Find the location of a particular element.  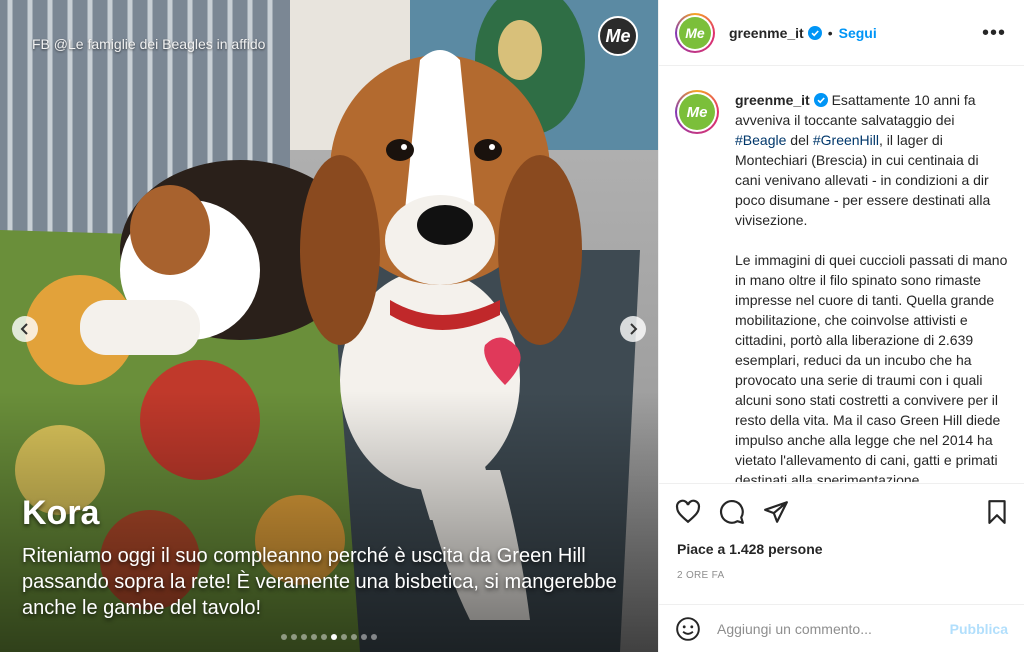

caption-avatar-ring: Me is located at coordinates (697, 112).